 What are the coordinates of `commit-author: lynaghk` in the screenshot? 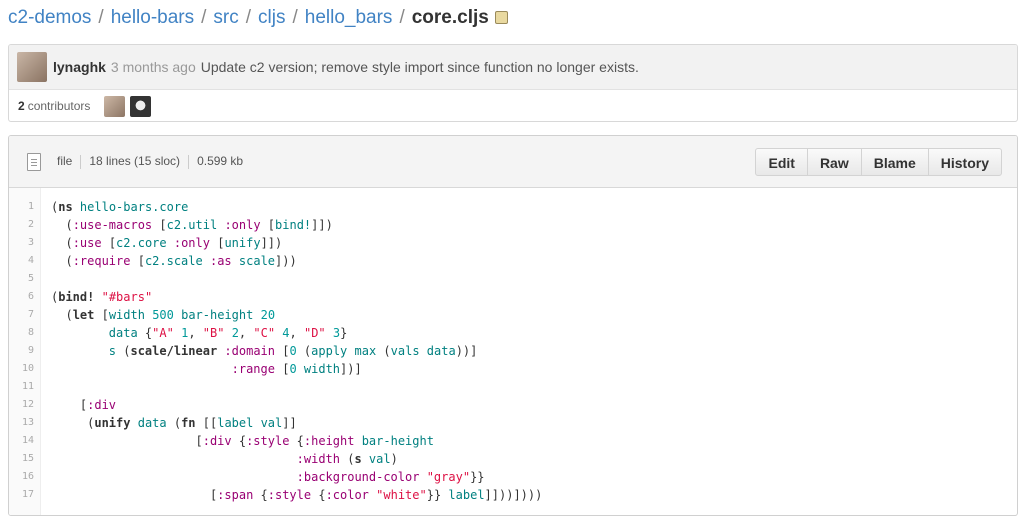 It's located at (79, 67).